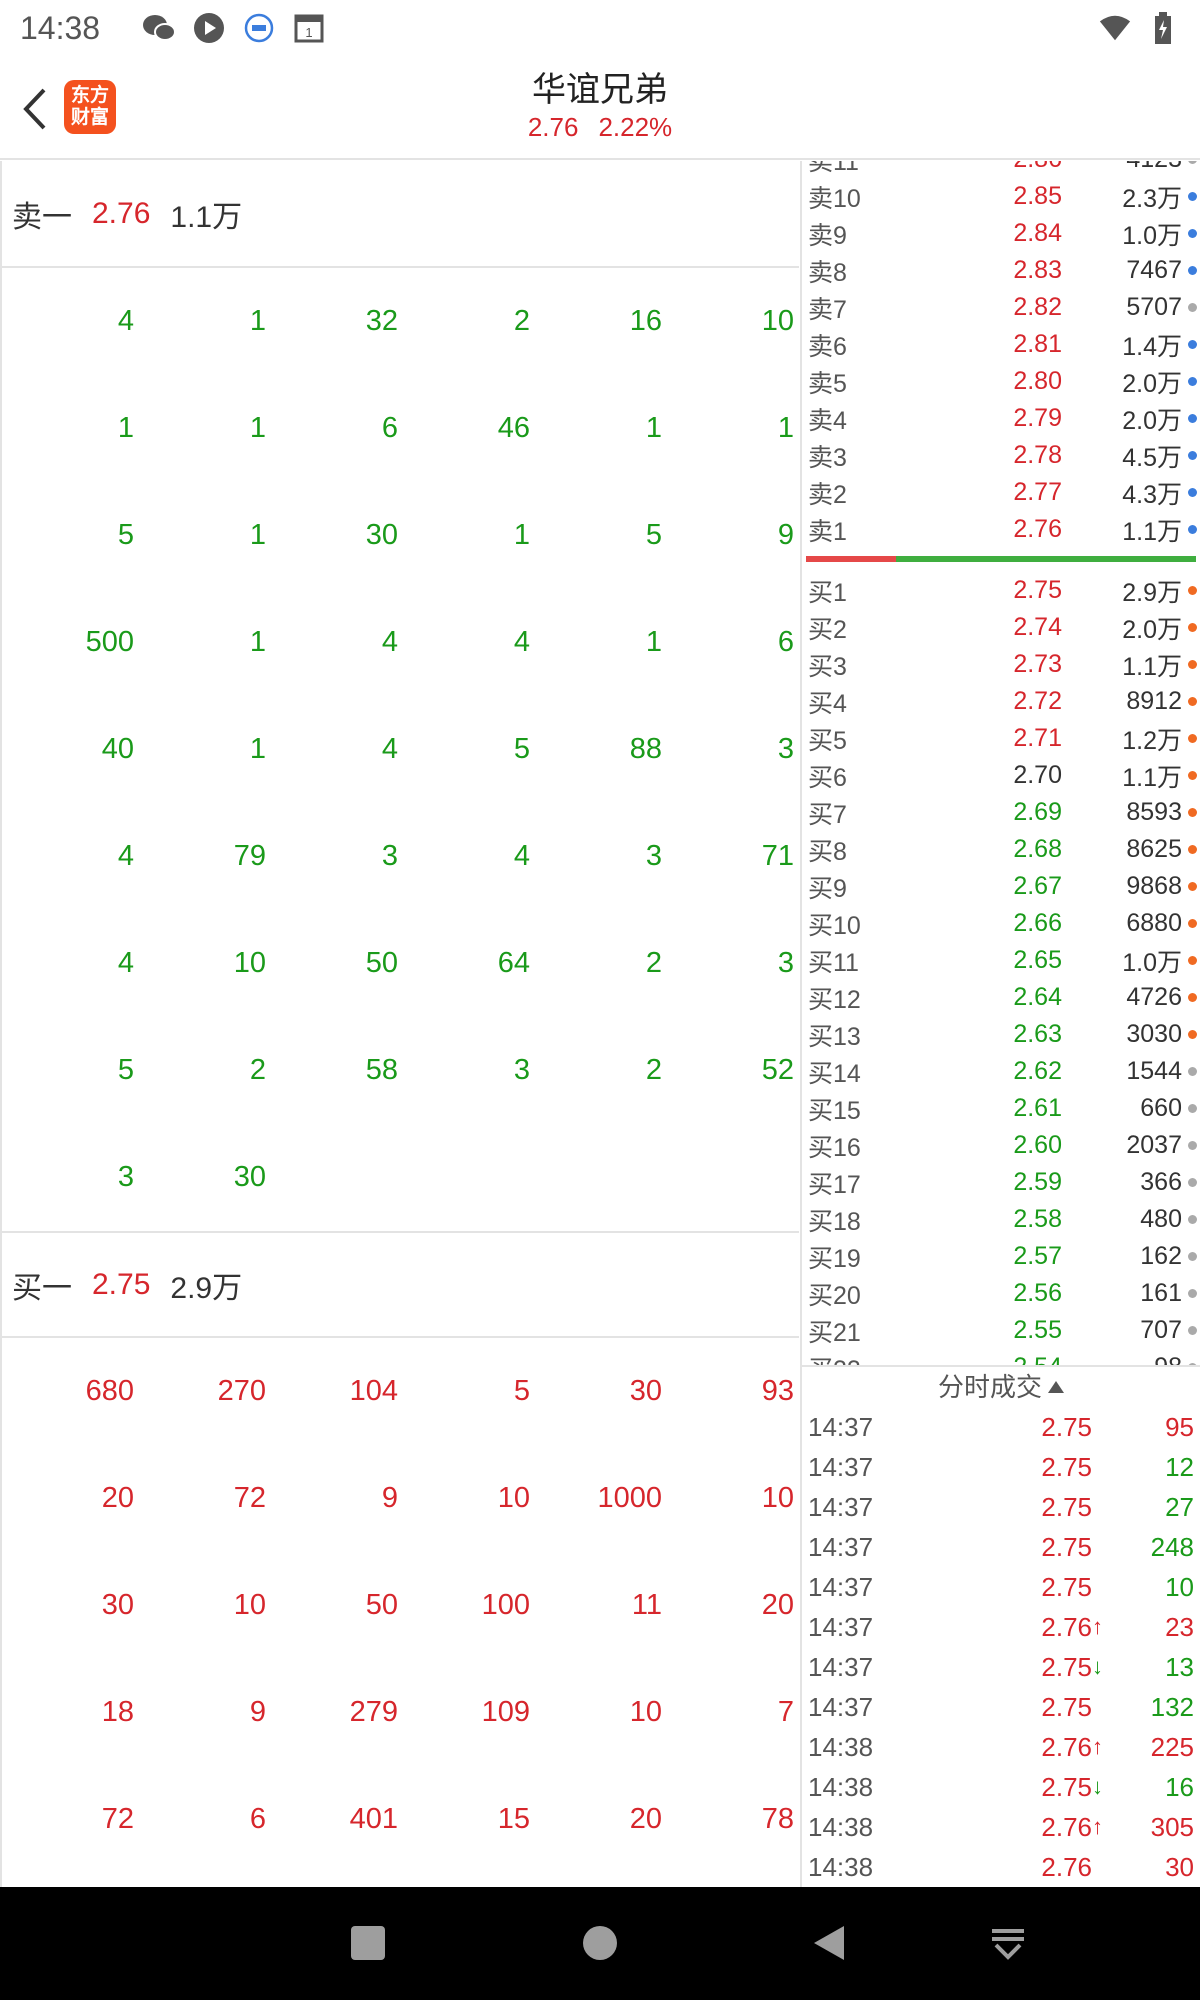 The height and width of the screenshot is (2000, 1200). Describe the element at coordinates (553, 127) in the screenshot. I see `stock-price: 2.76` at that location.